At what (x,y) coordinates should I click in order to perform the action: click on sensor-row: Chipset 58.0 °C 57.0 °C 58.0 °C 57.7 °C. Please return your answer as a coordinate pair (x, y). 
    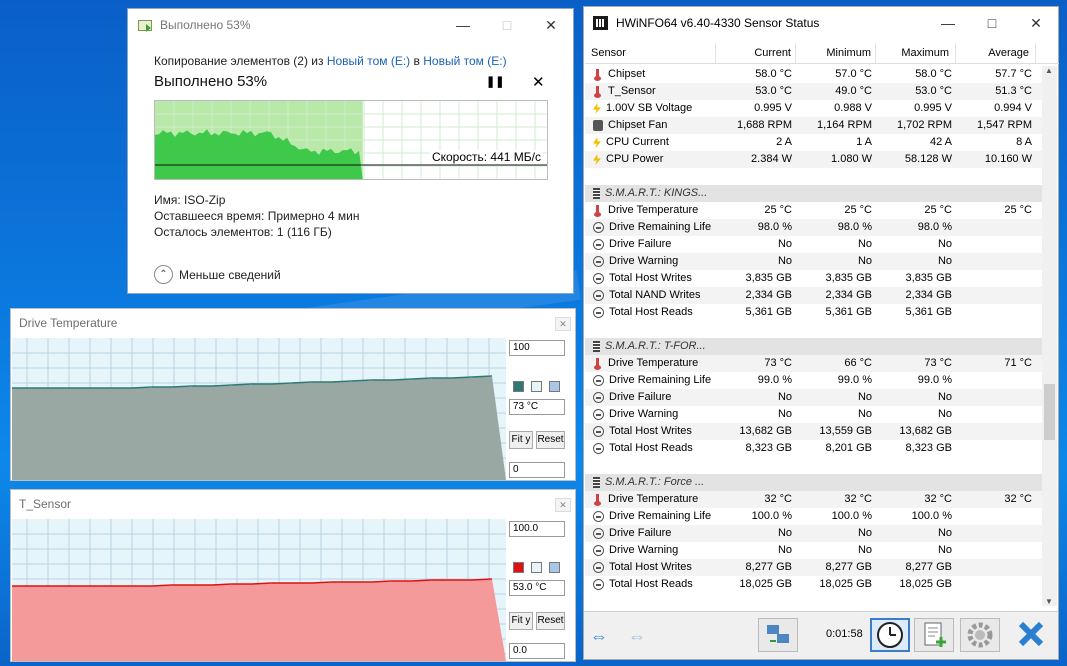
    Looking at the image, I should click on (814, 74).